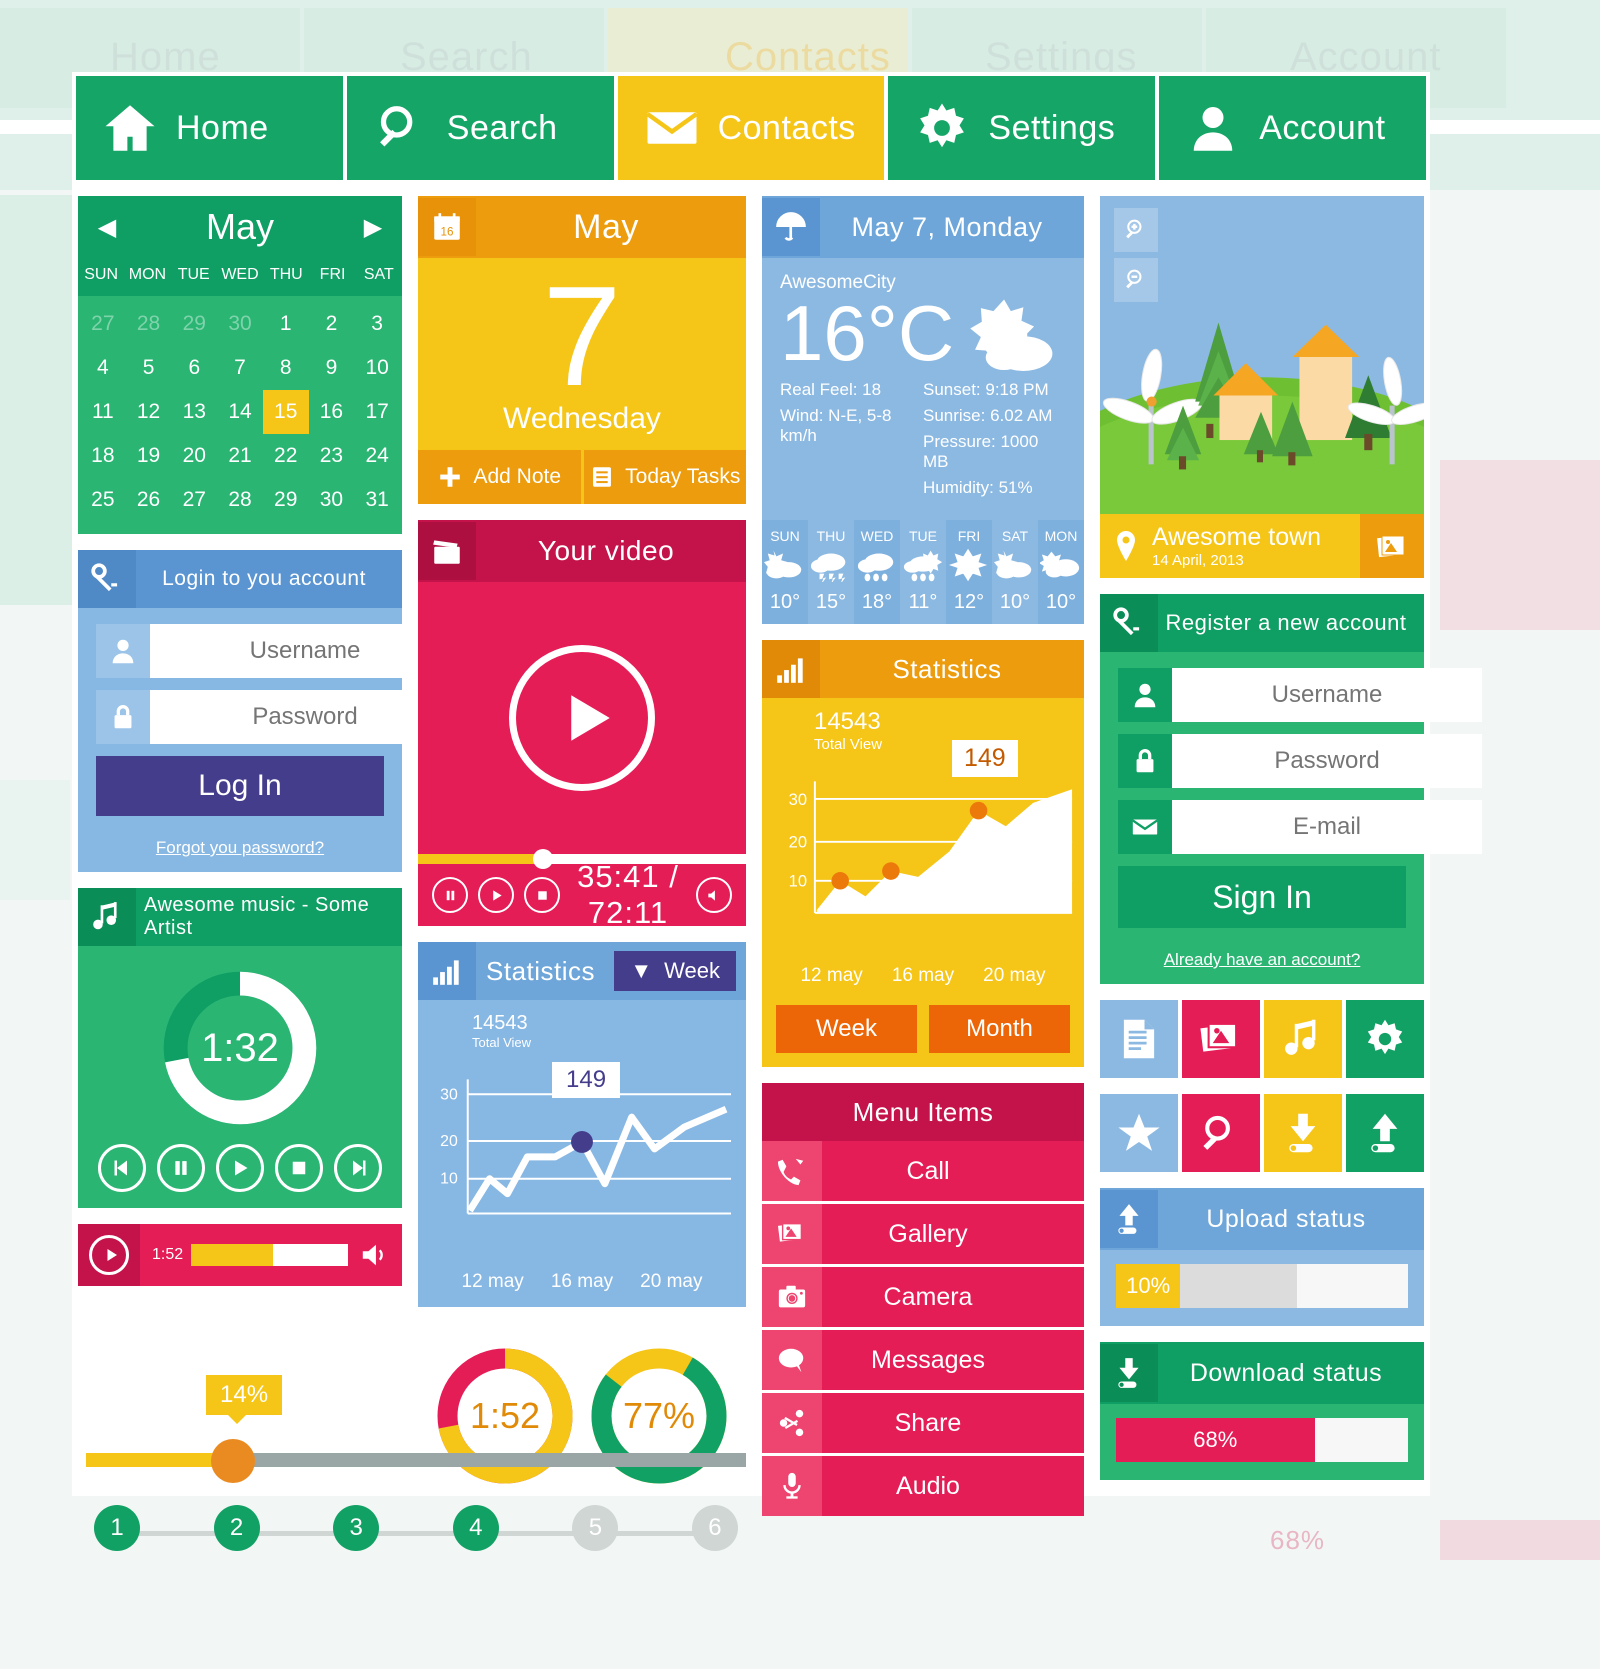  I want to click on calendar-day: 23, so click(332, 456).